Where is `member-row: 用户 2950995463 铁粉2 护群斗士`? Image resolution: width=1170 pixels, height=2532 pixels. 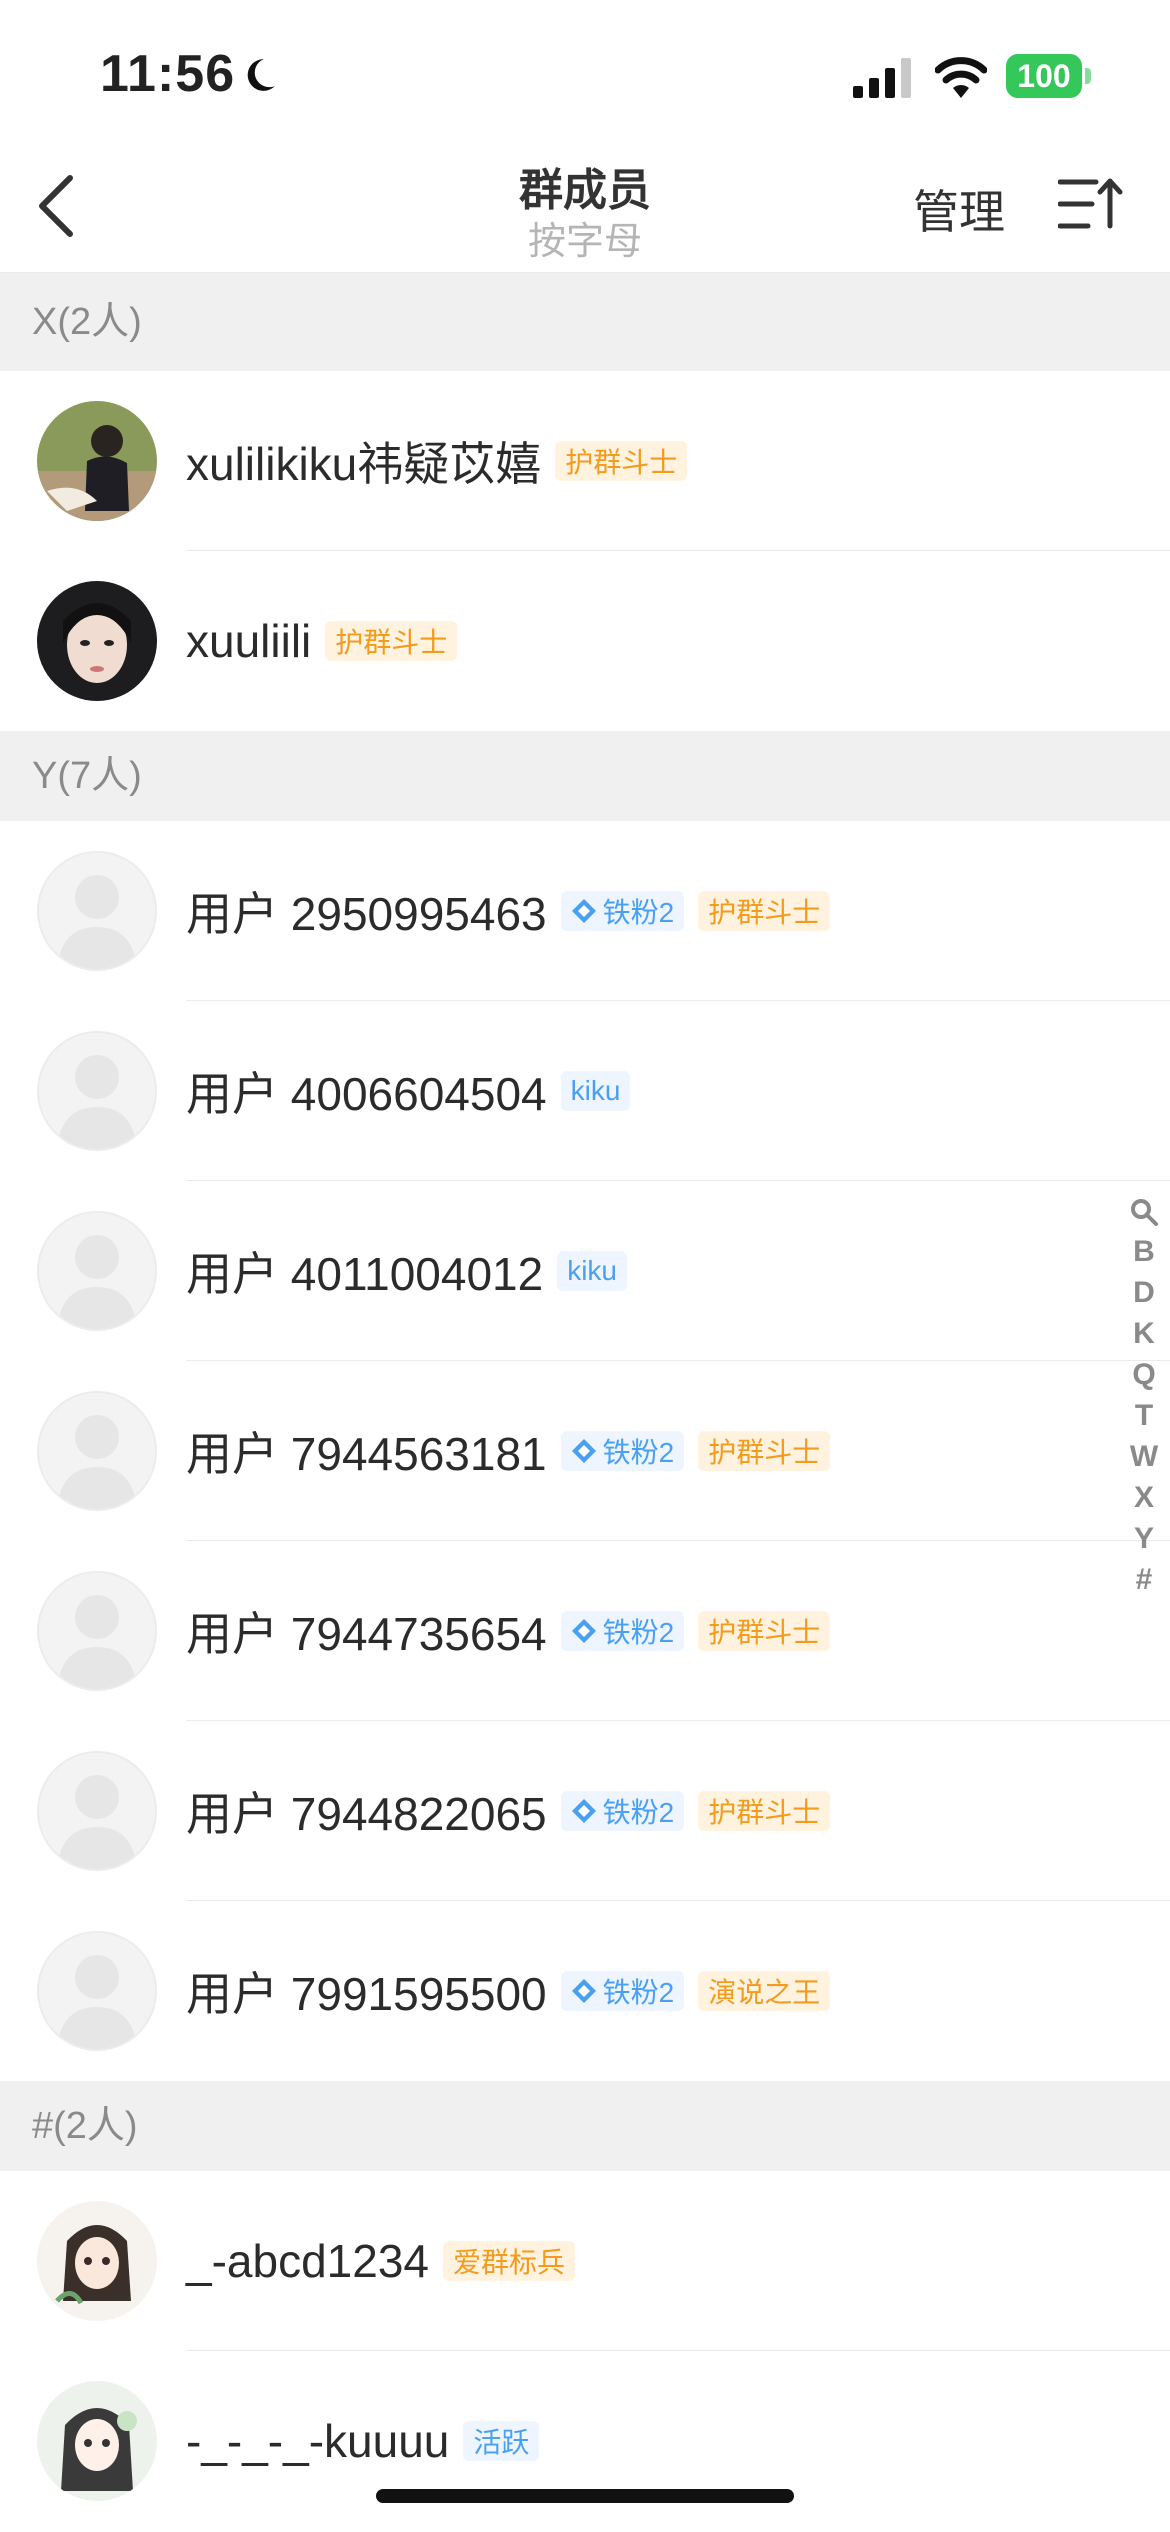 member-row: 用户 2950995463 铁粉2 护群斗士 is located at coordinates (585, 911).